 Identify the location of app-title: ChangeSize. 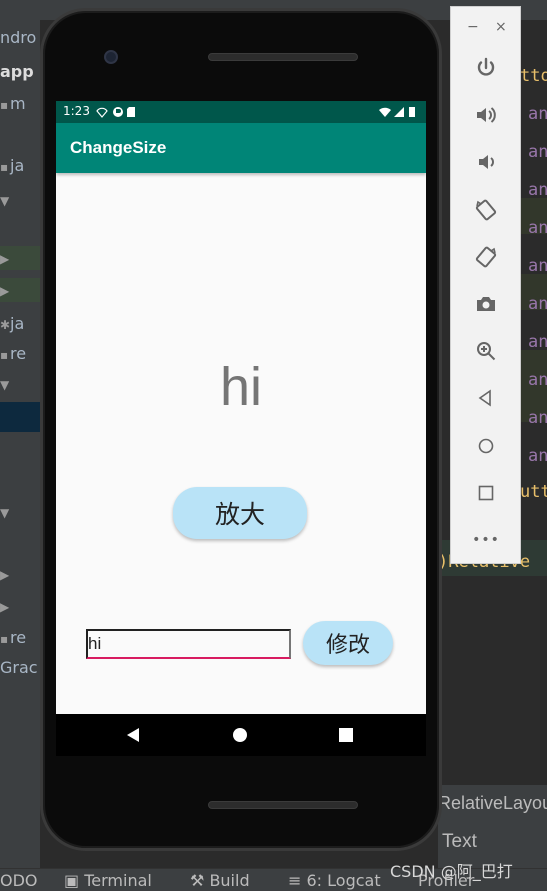
(118, 147).